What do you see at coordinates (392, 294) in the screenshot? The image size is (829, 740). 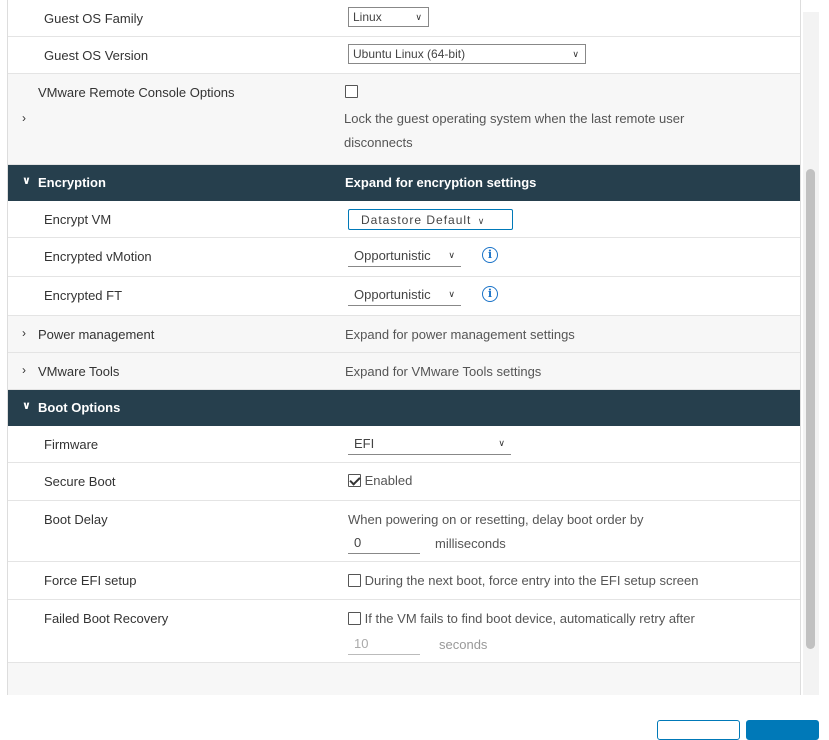 I see `encrypted-ft-value: Opportunistic` at bounding box center [392, 294].